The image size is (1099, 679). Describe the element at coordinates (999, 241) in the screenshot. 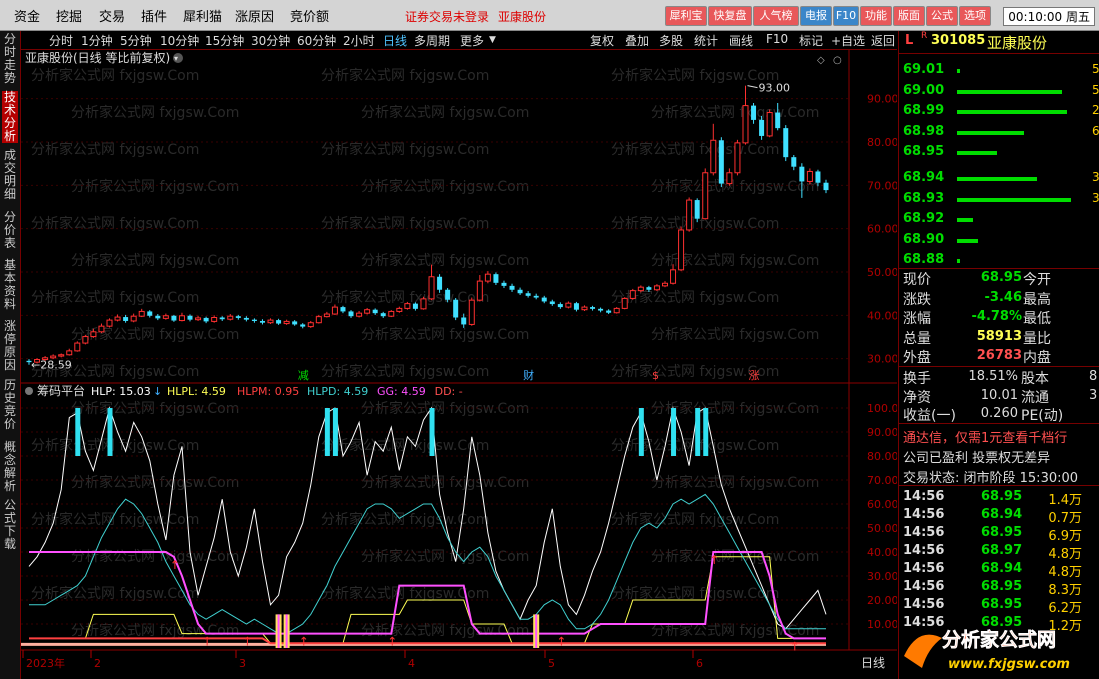

I see `order-book-row: 68.90` at that location.